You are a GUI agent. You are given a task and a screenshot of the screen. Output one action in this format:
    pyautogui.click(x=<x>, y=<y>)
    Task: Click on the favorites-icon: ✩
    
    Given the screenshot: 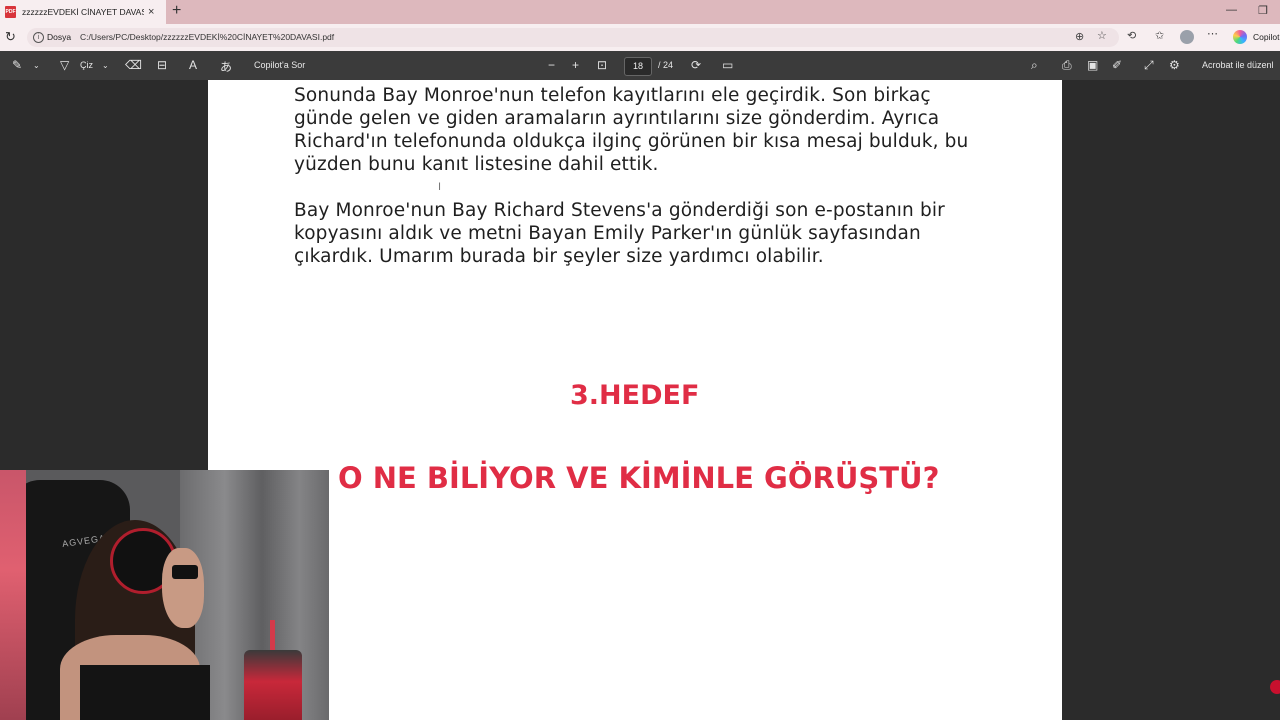 What is the action you would take?
    pyautogui.click(x=1159, y=35)
    